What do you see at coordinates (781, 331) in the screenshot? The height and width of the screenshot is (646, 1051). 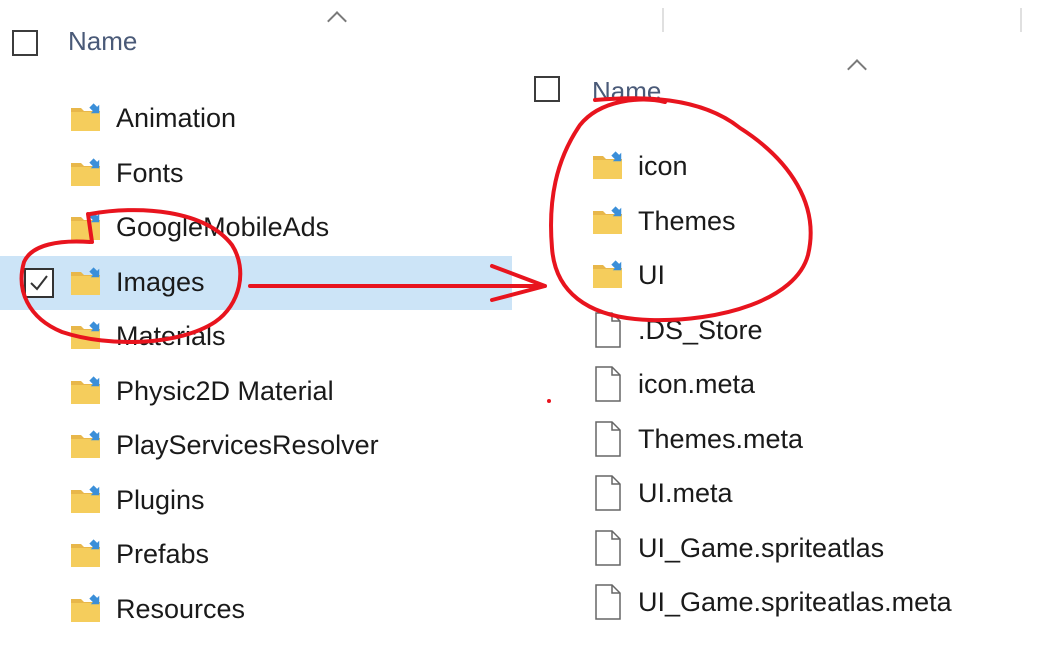 I see `file-row: .DS_Store` at bounding box center [781, 331].